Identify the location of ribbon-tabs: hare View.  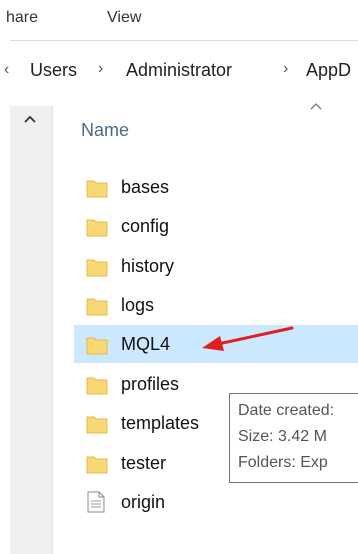
(179, 20).